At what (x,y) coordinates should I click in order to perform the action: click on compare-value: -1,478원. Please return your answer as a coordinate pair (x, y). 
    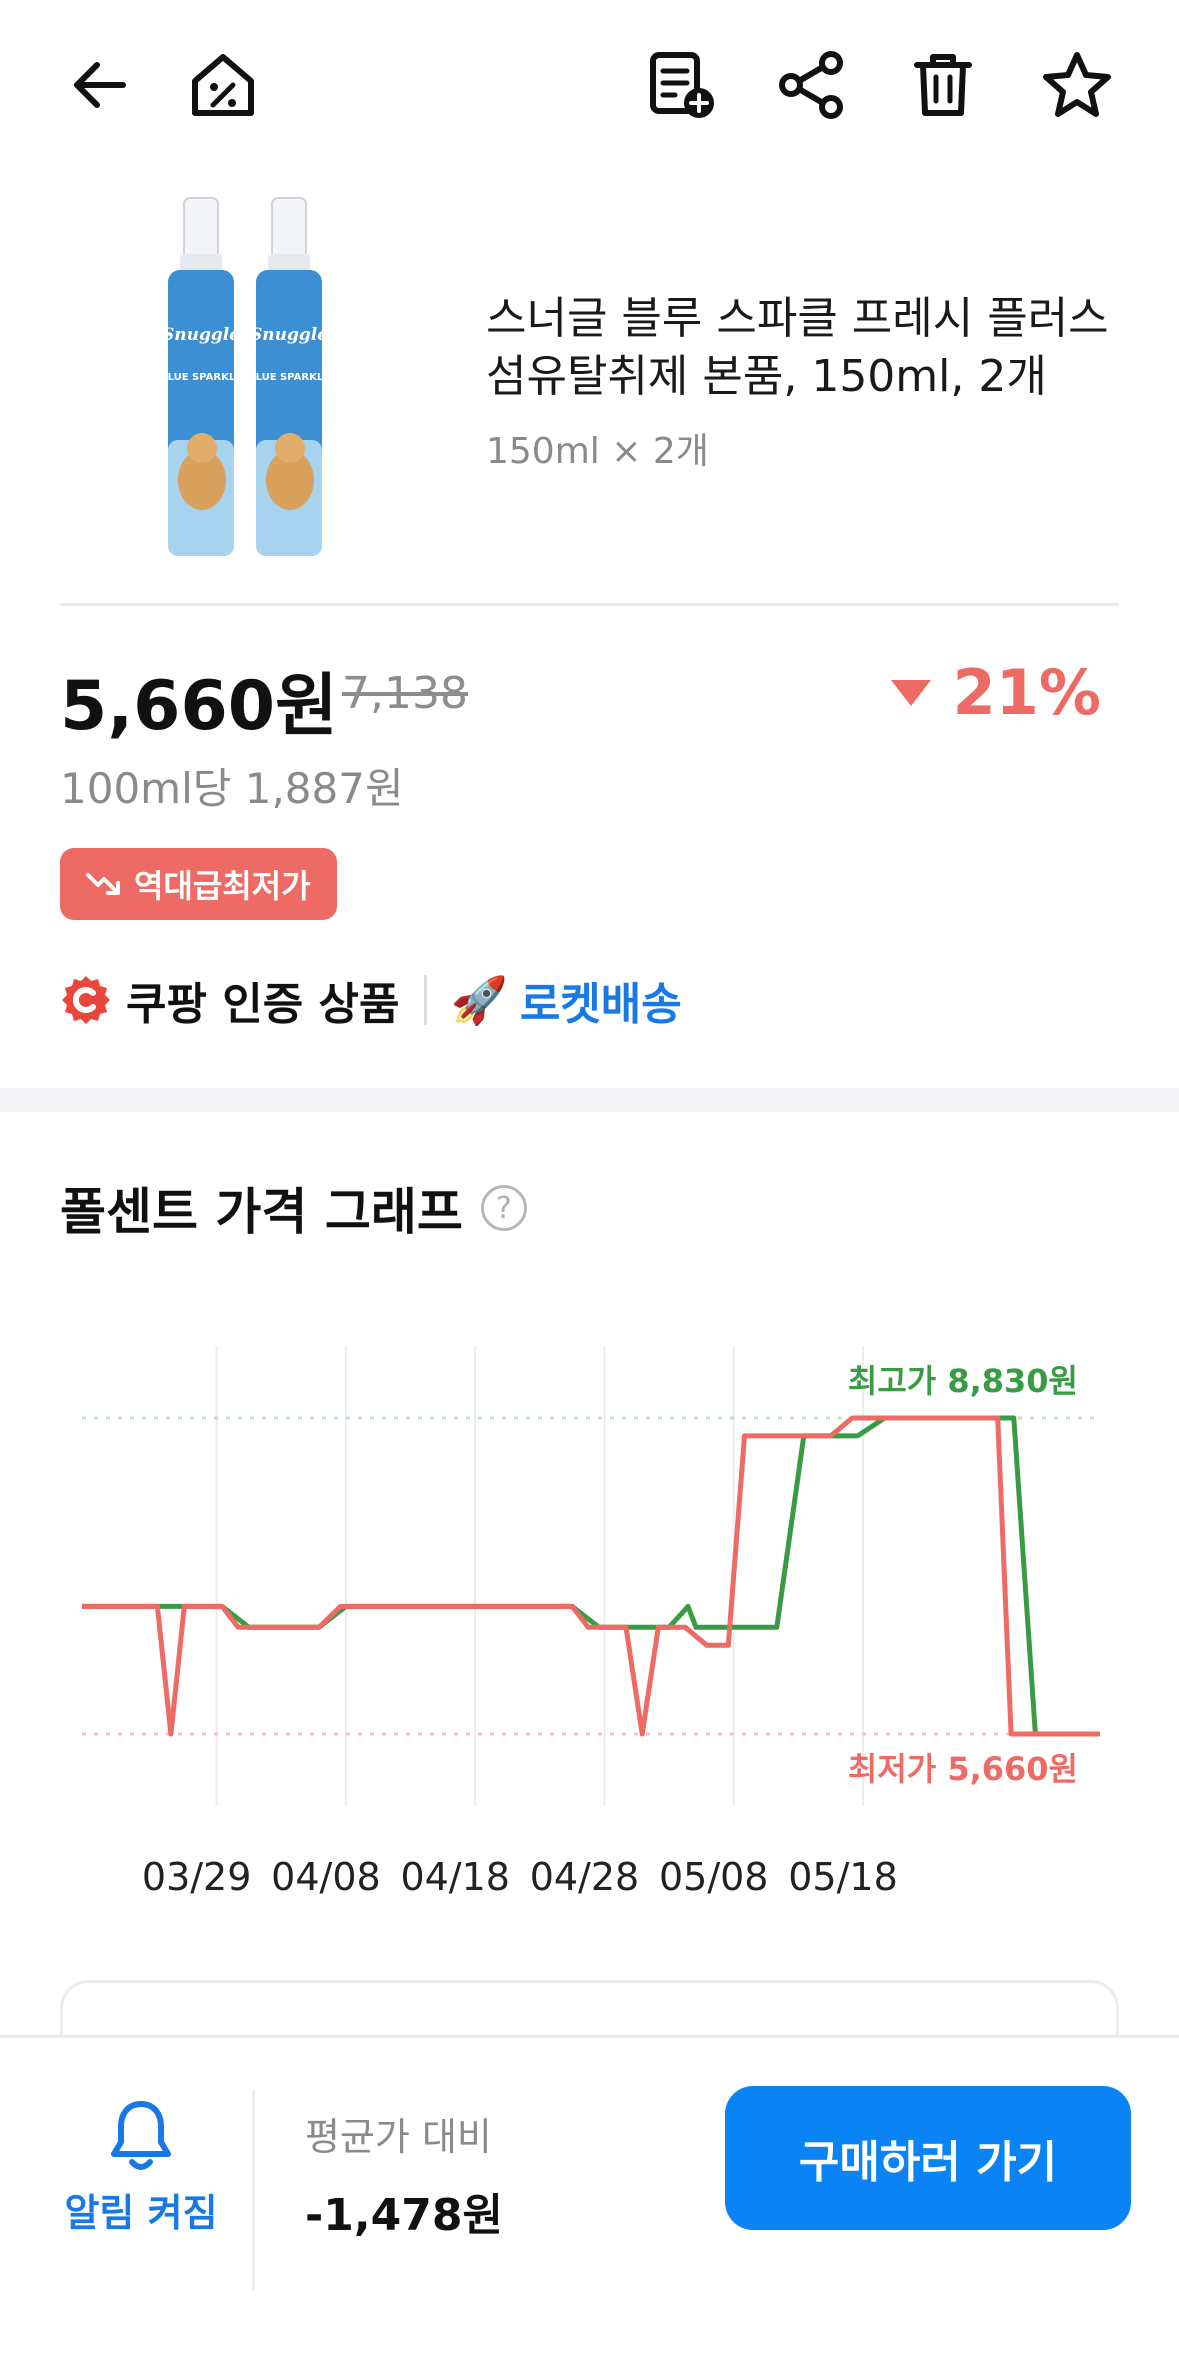
    Looking at the image, I should click on (404, 2215).